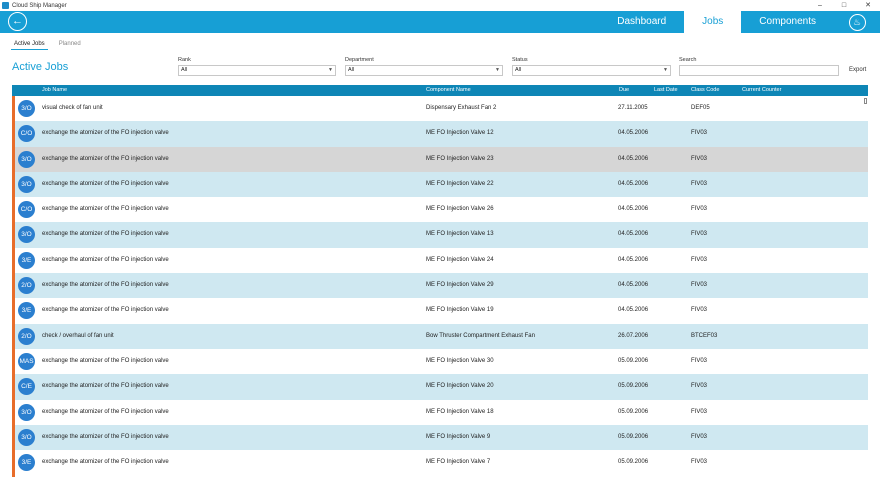  What do you see at coordinates (460, 183) in the screenshot?
I see `component-name-cell: ME FO Injection Valve 22` at bounding box center [460, 183].